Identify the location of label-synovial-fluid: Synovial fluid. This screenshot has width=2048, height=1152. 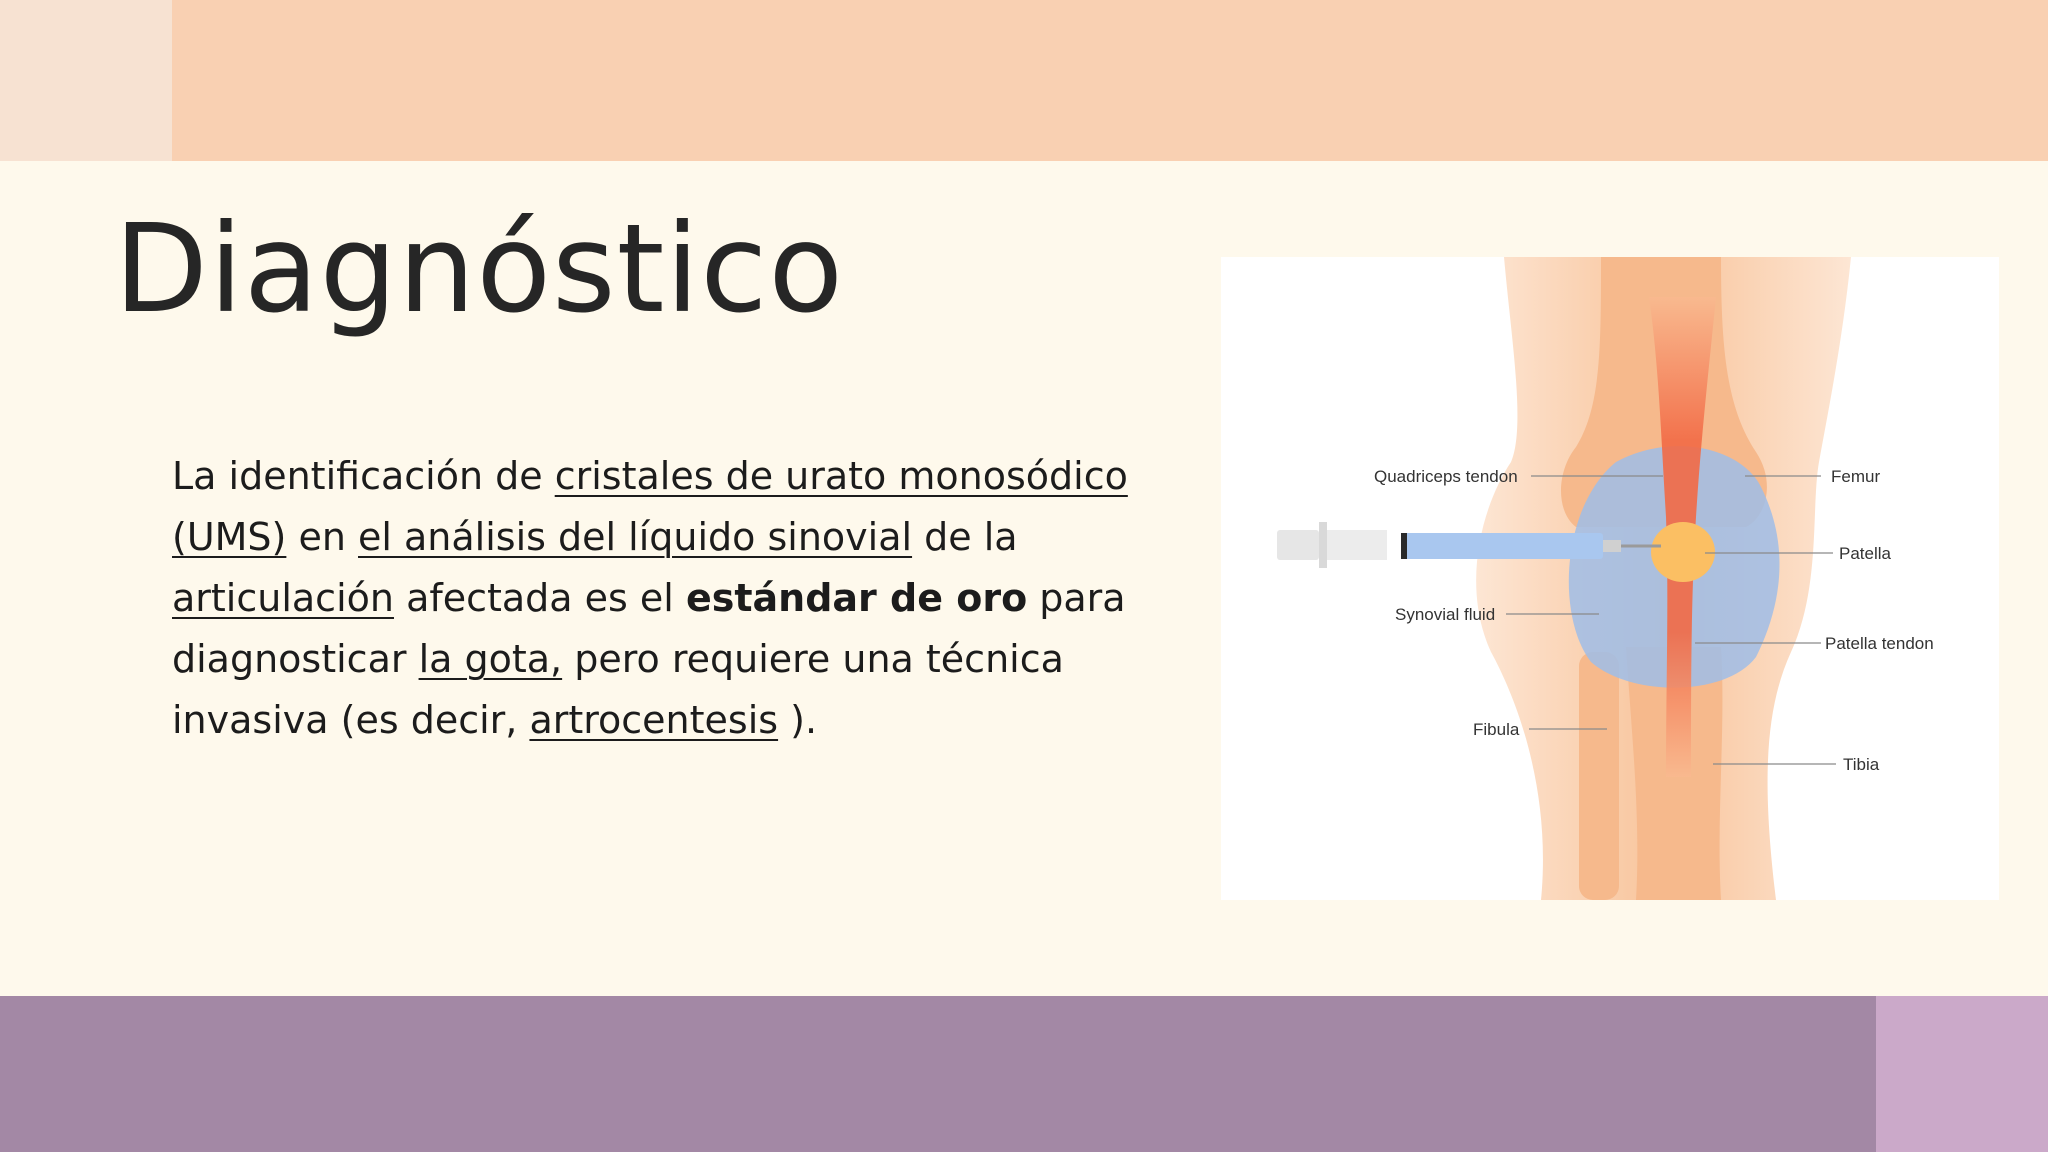
(1445, 614).